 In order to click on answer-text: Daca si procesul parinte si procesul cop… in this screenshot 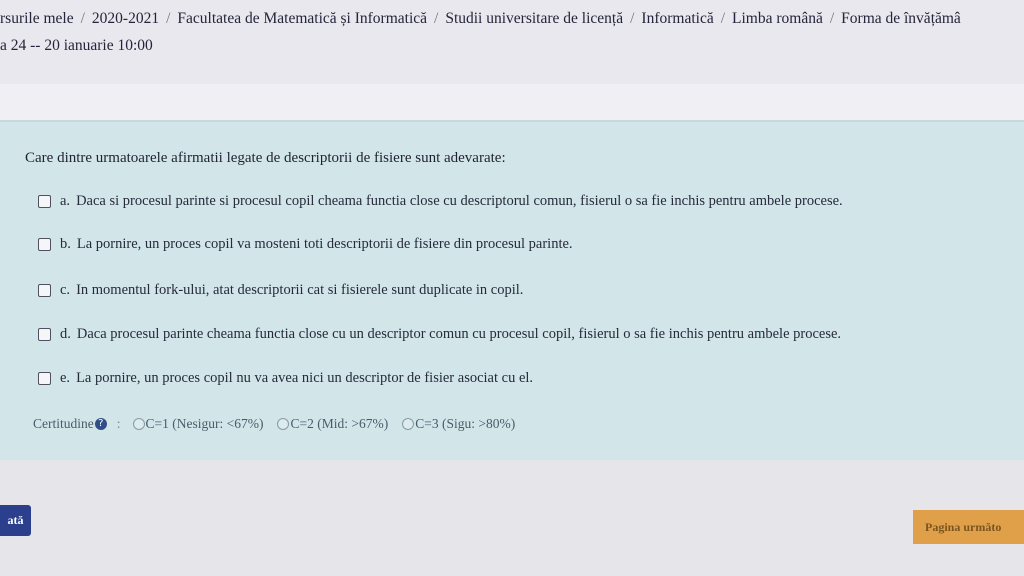, I will do `click(459, 201)`.